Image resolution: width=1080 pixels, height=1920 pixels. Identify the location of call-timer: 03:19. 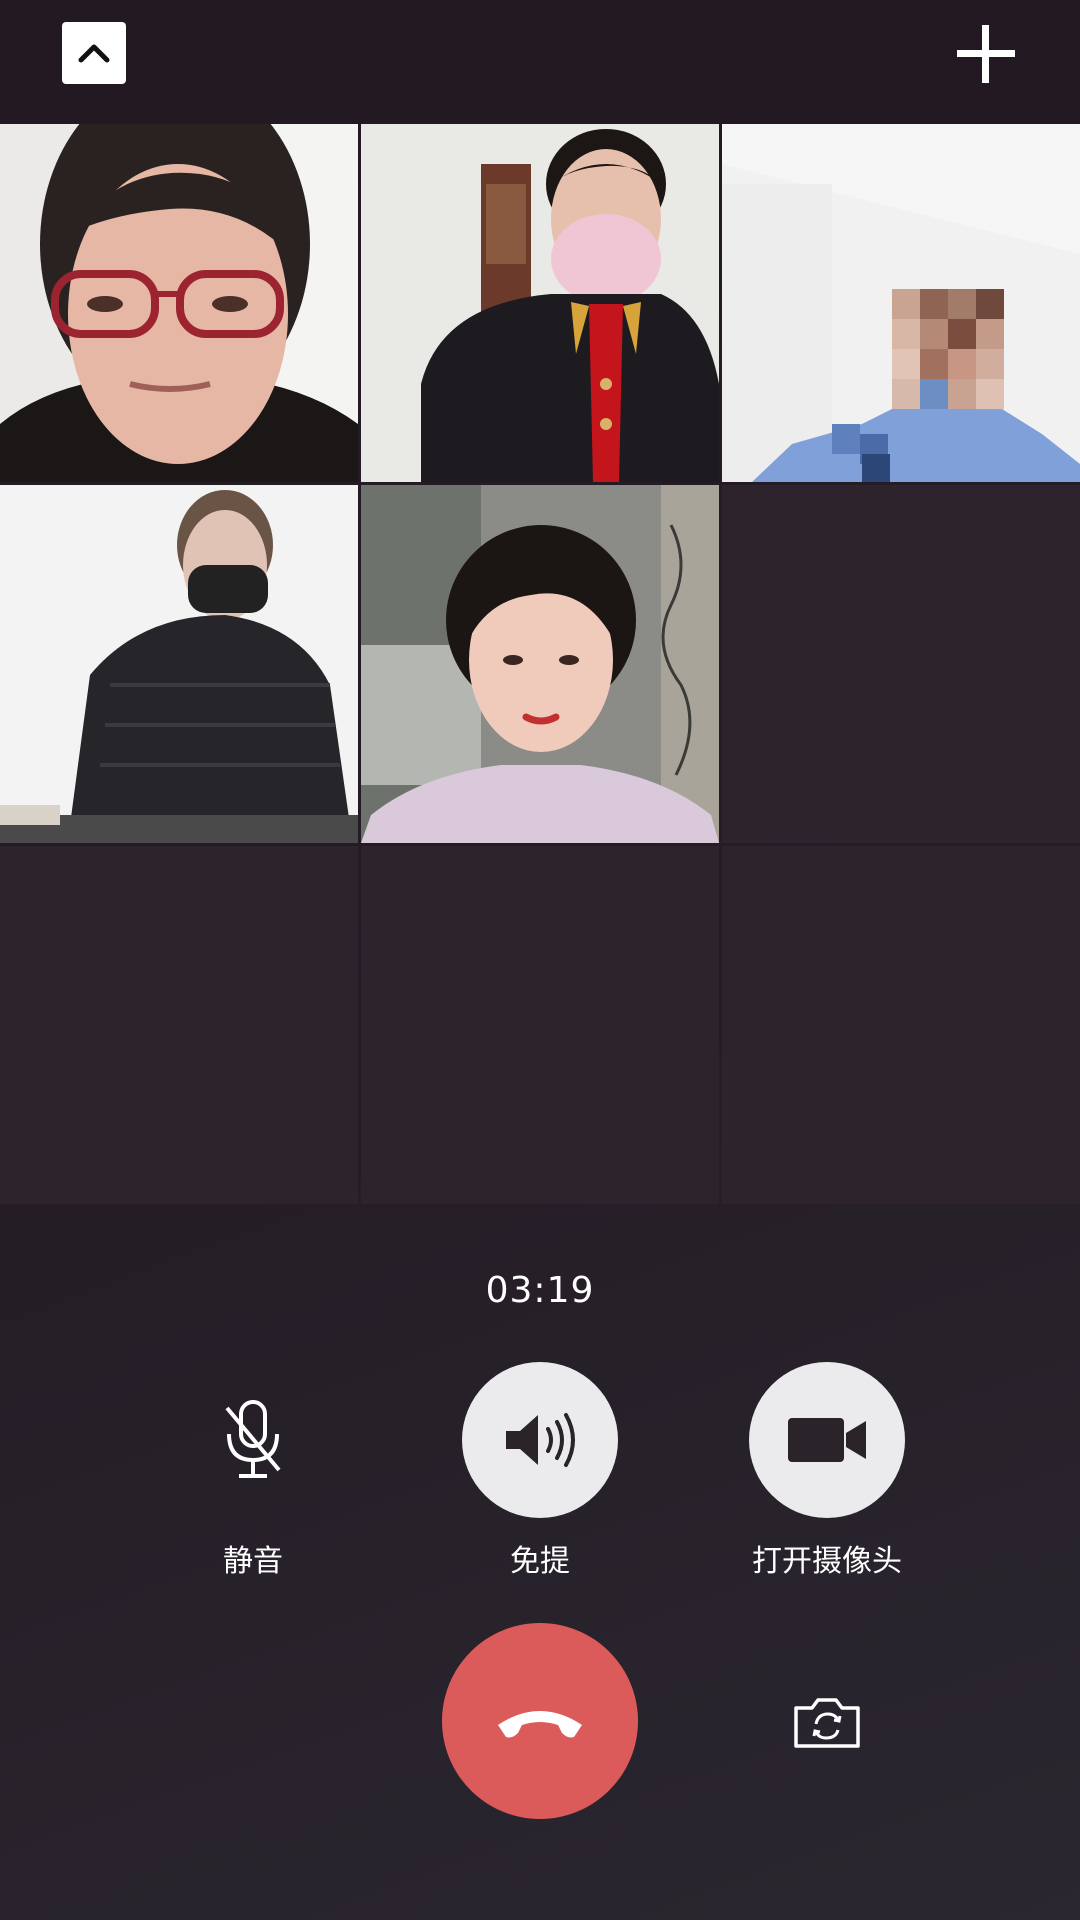
(540, 1290).